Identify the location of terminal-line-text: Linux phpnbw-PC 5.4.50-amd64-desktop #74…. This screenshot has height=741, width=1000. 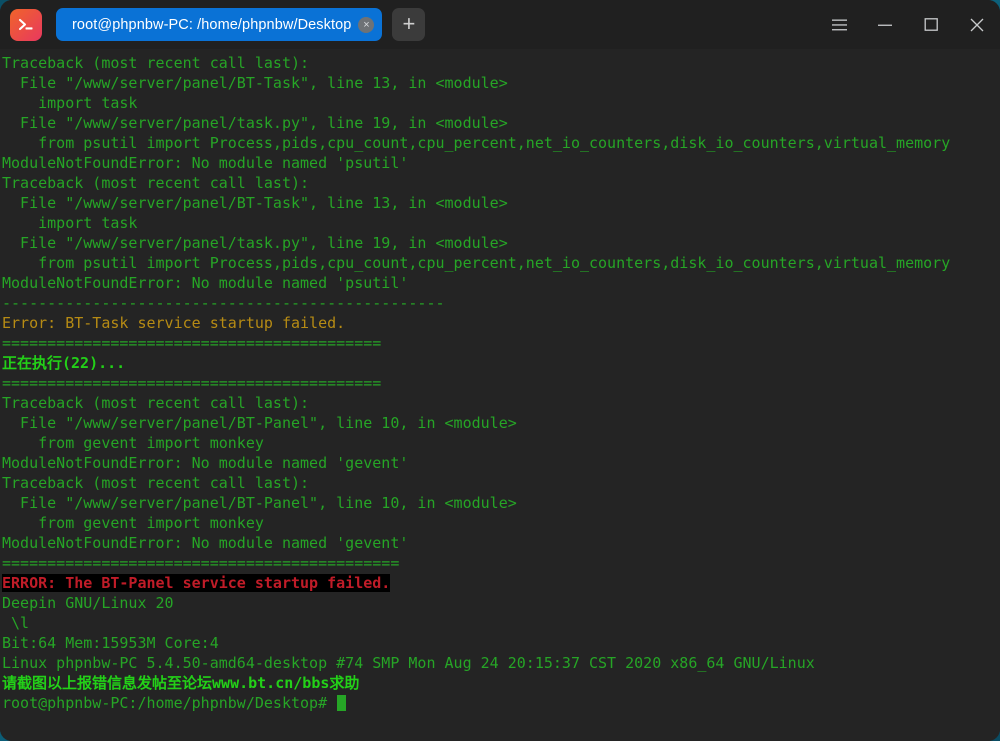
(408, 663).